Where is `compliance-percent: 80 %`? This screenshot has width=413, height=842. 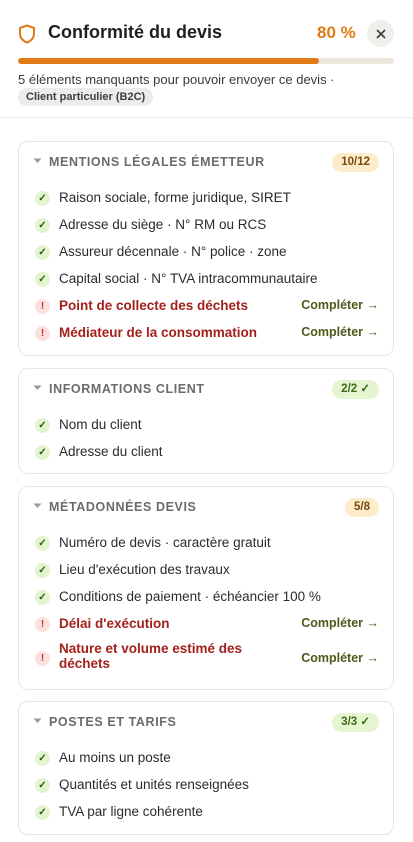
compliance-percent: 80 % is located at coordinates (336, 32).